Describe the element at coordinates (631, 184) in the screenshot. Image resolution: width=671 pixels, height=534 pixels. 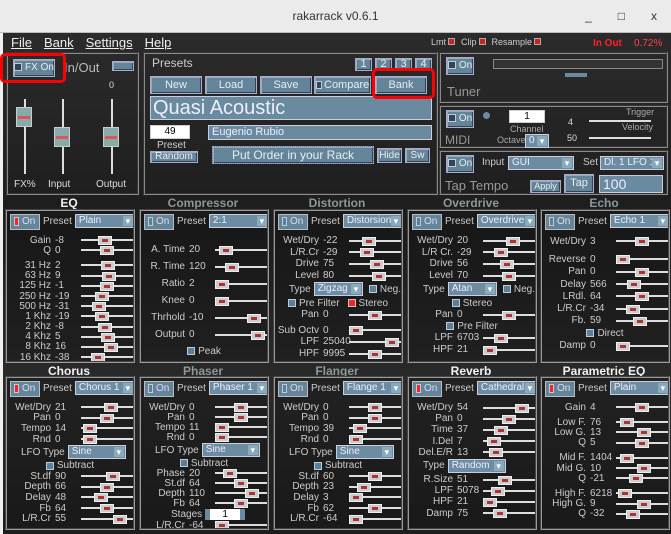
I see `bpm-field: 100` at that location.